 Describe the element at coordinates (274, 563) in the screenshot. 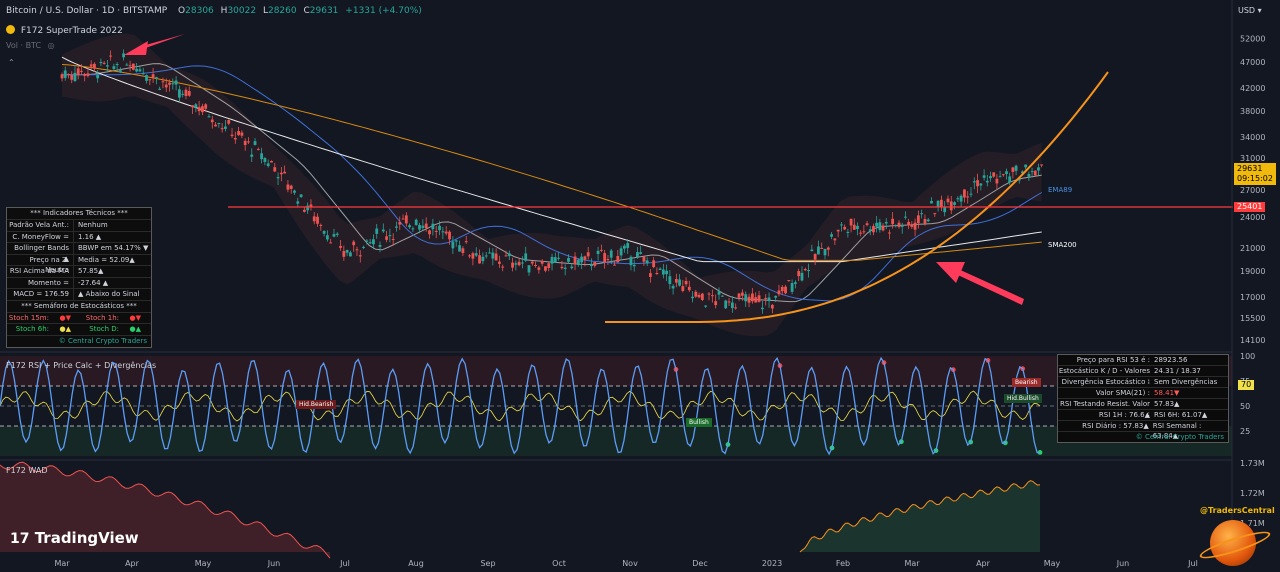

I see `time-tick-label: Jun` at that location.